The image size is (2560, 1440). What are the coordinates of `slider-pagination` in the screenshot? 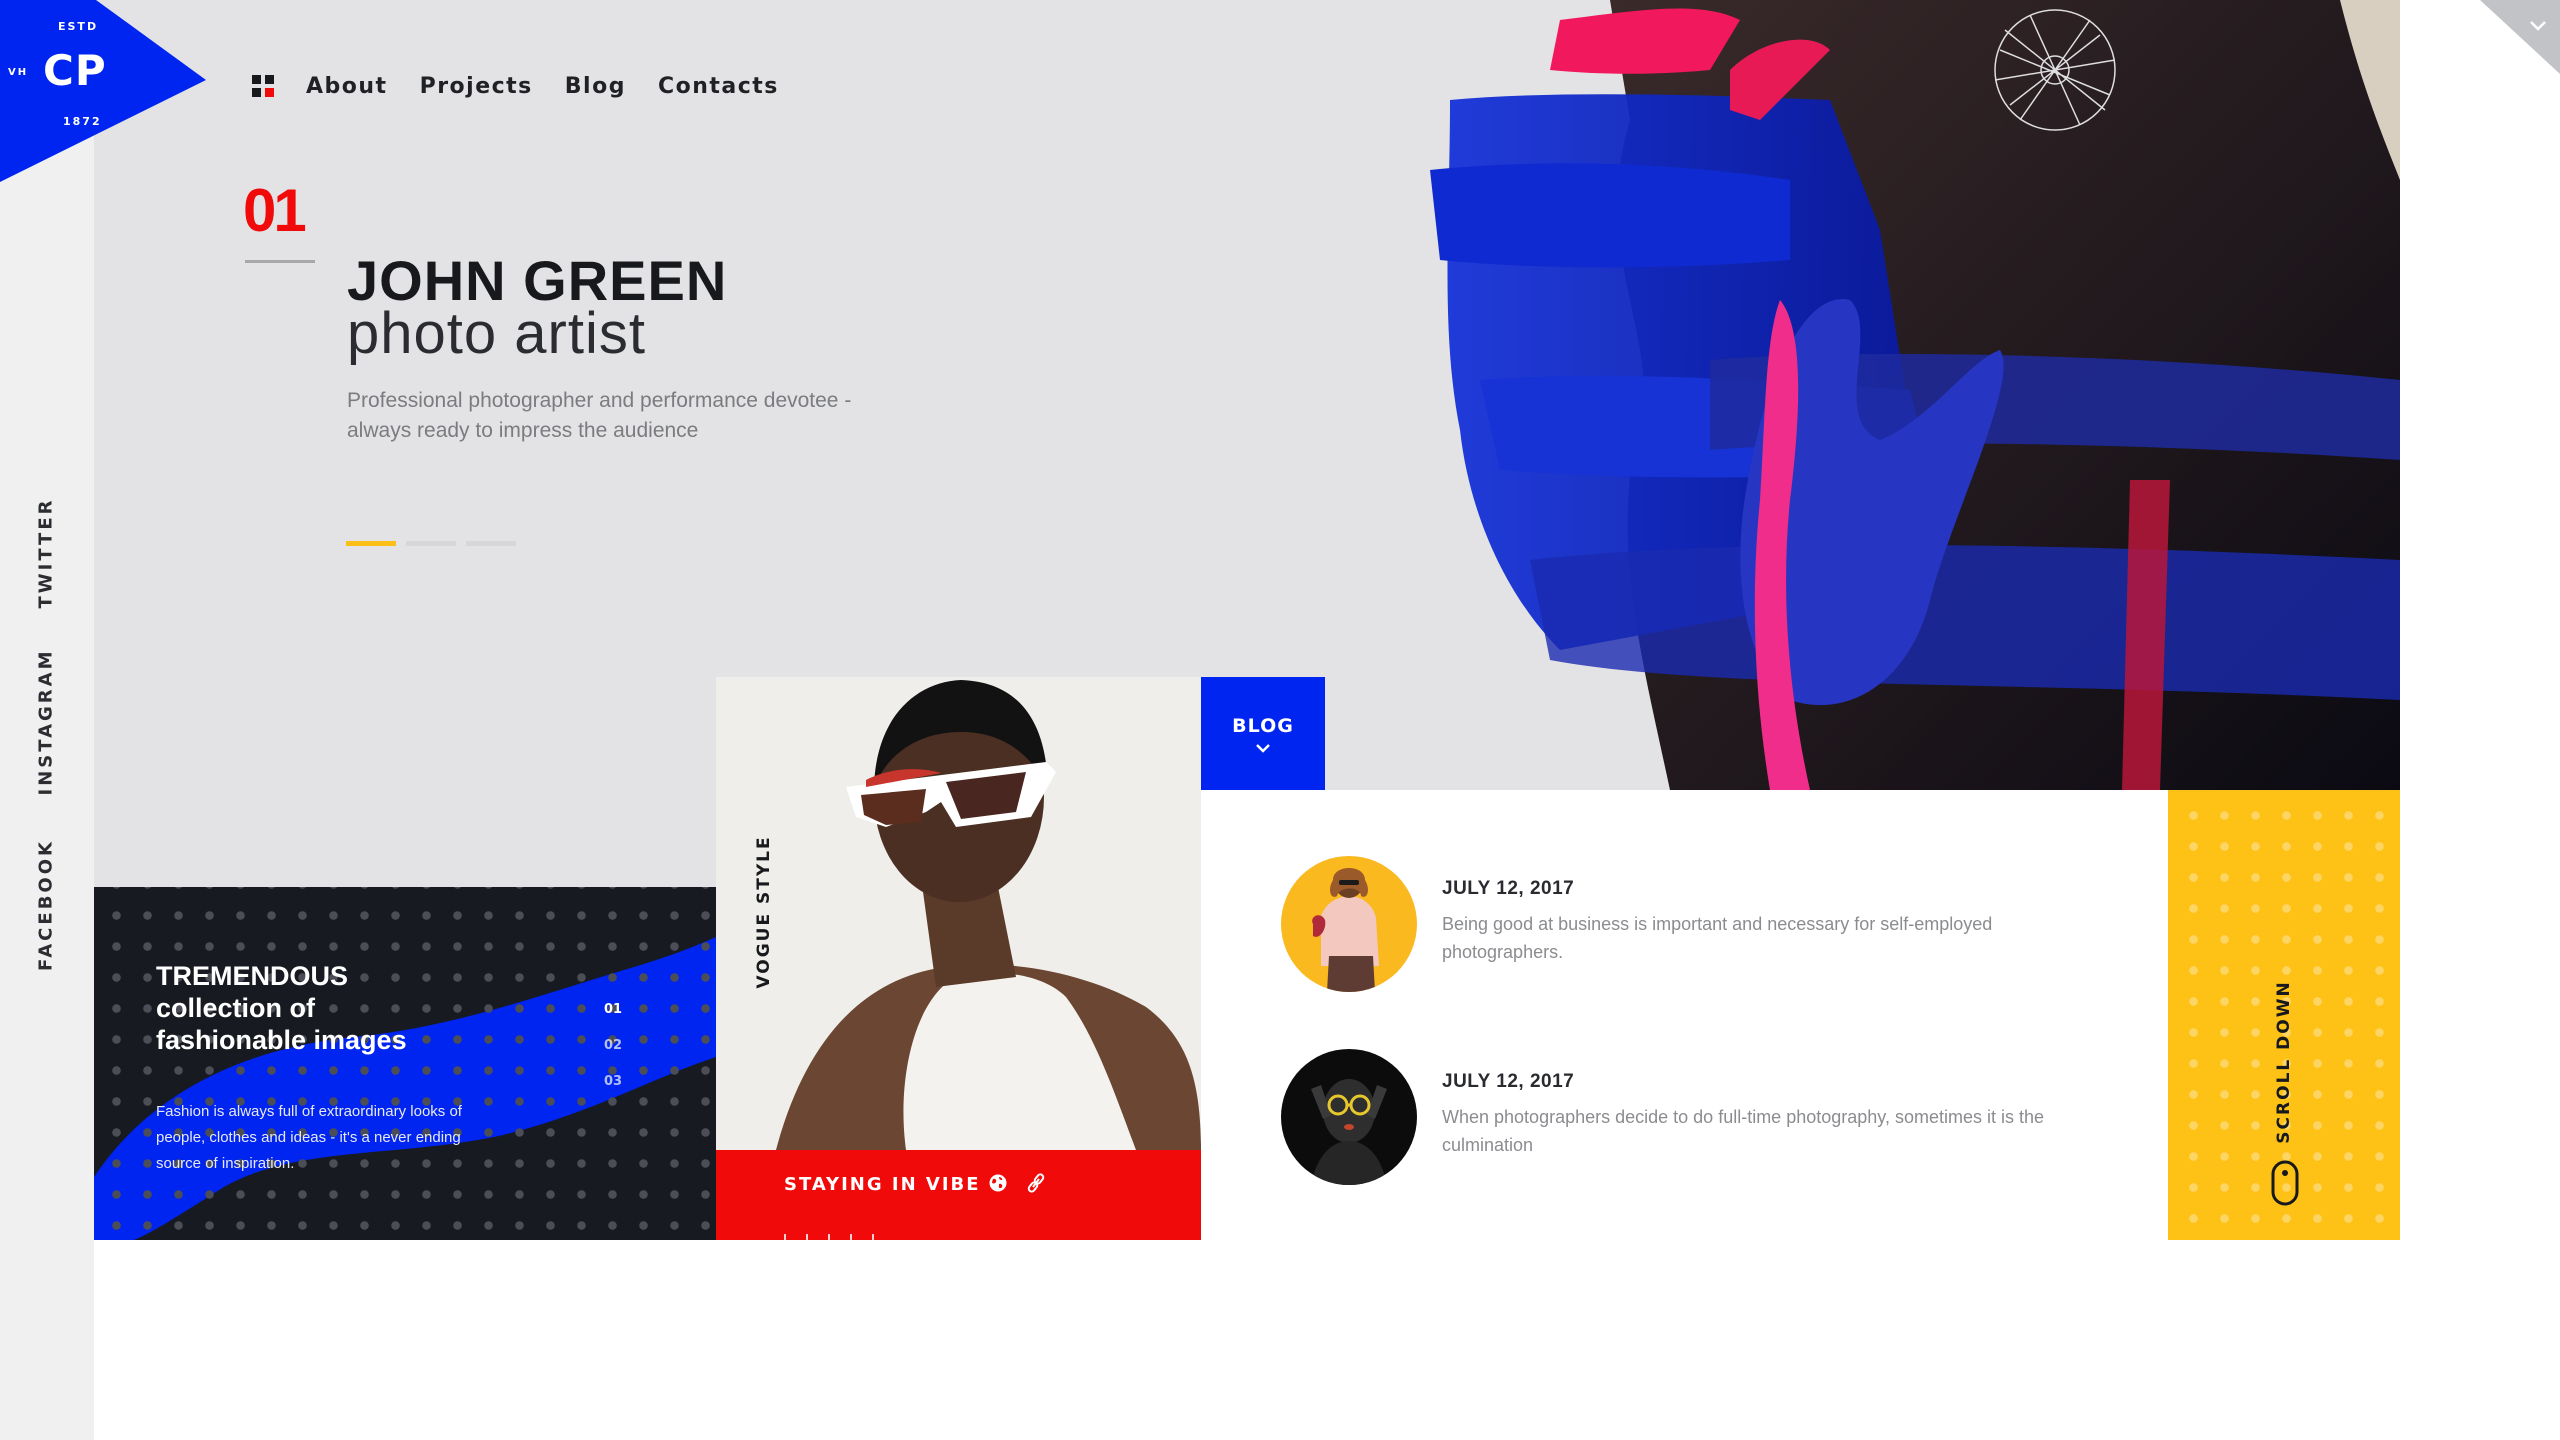 It's located at (431, 543).